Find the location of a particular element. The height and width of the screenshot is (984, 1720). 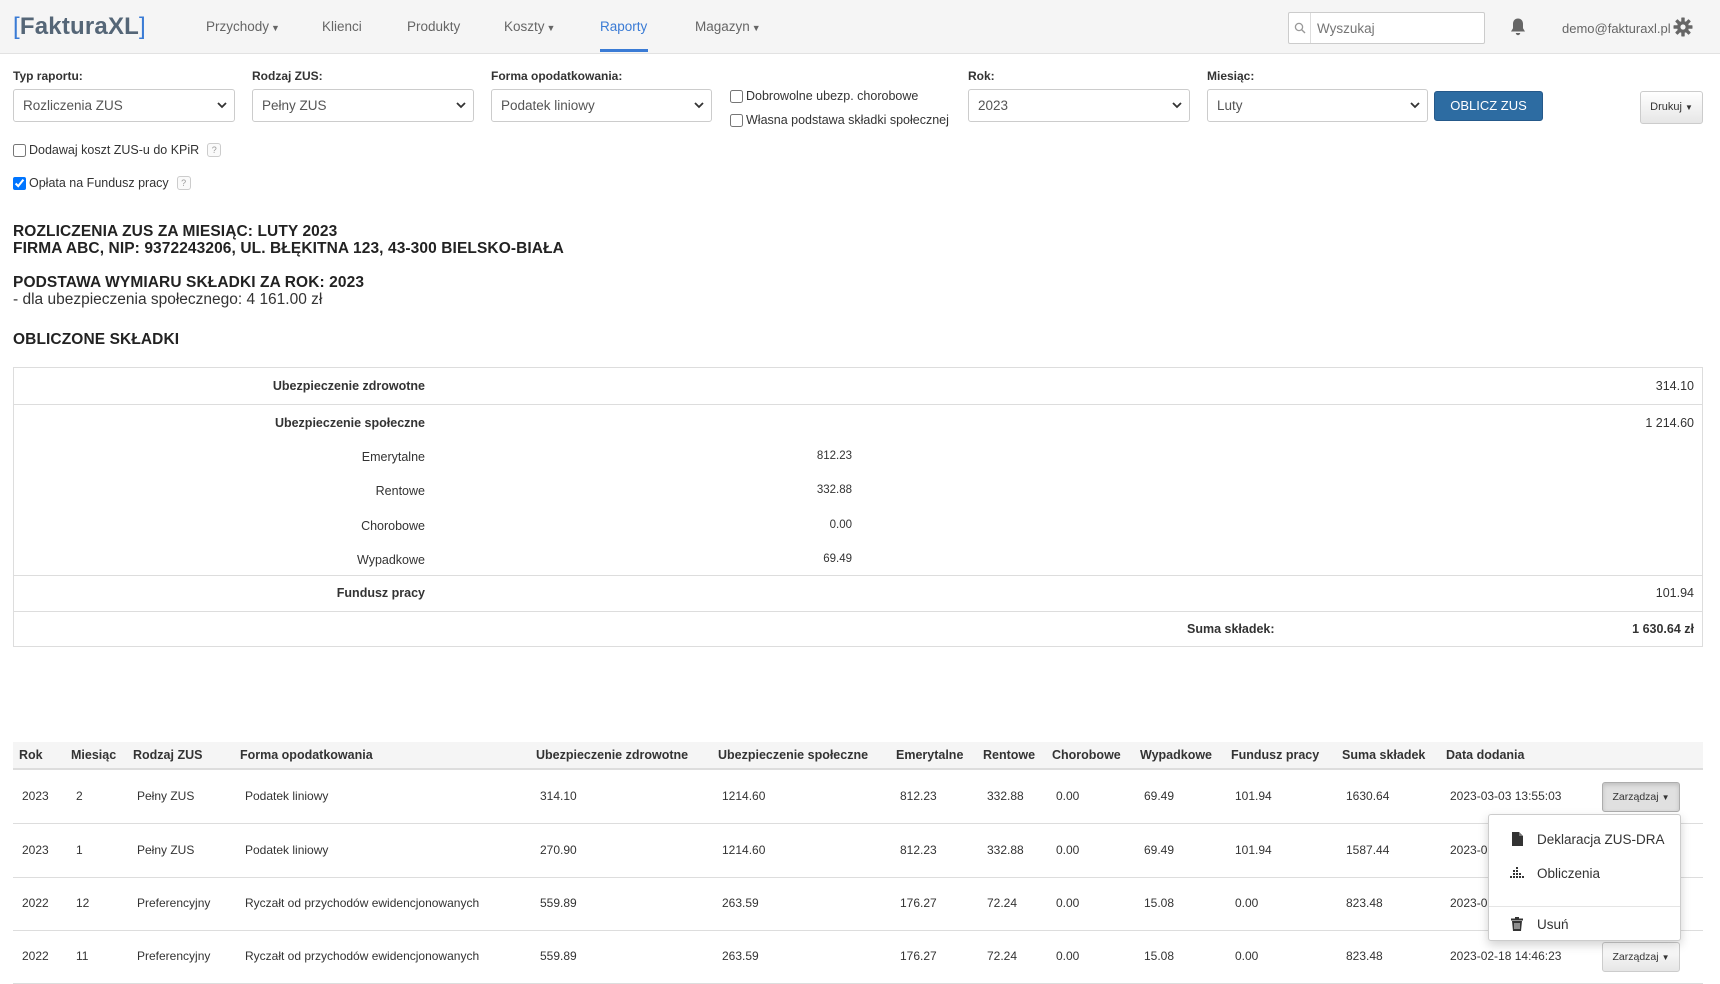

checkbox-label: Dobrowolne ubezp. chorobowe is located at coordinates (832, 96).